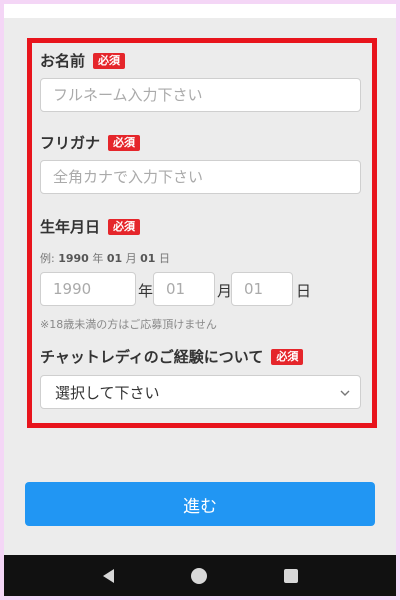 Image resolution: width=400 pixels, height=600 pixels. Describe the element at coordinates (200, 177) in the screenshot. I see `kana-input` at that location.